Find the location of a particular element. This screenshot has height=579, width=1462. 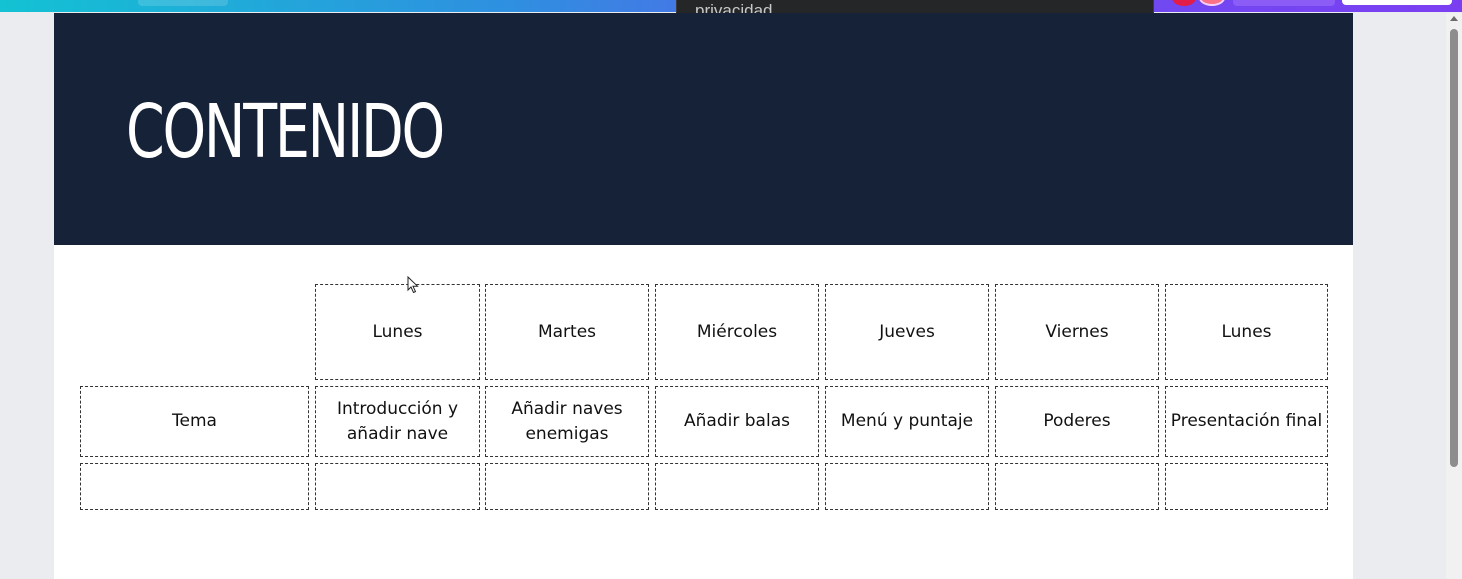

scrollbar-thumb is located at coordinates (1454, 248).